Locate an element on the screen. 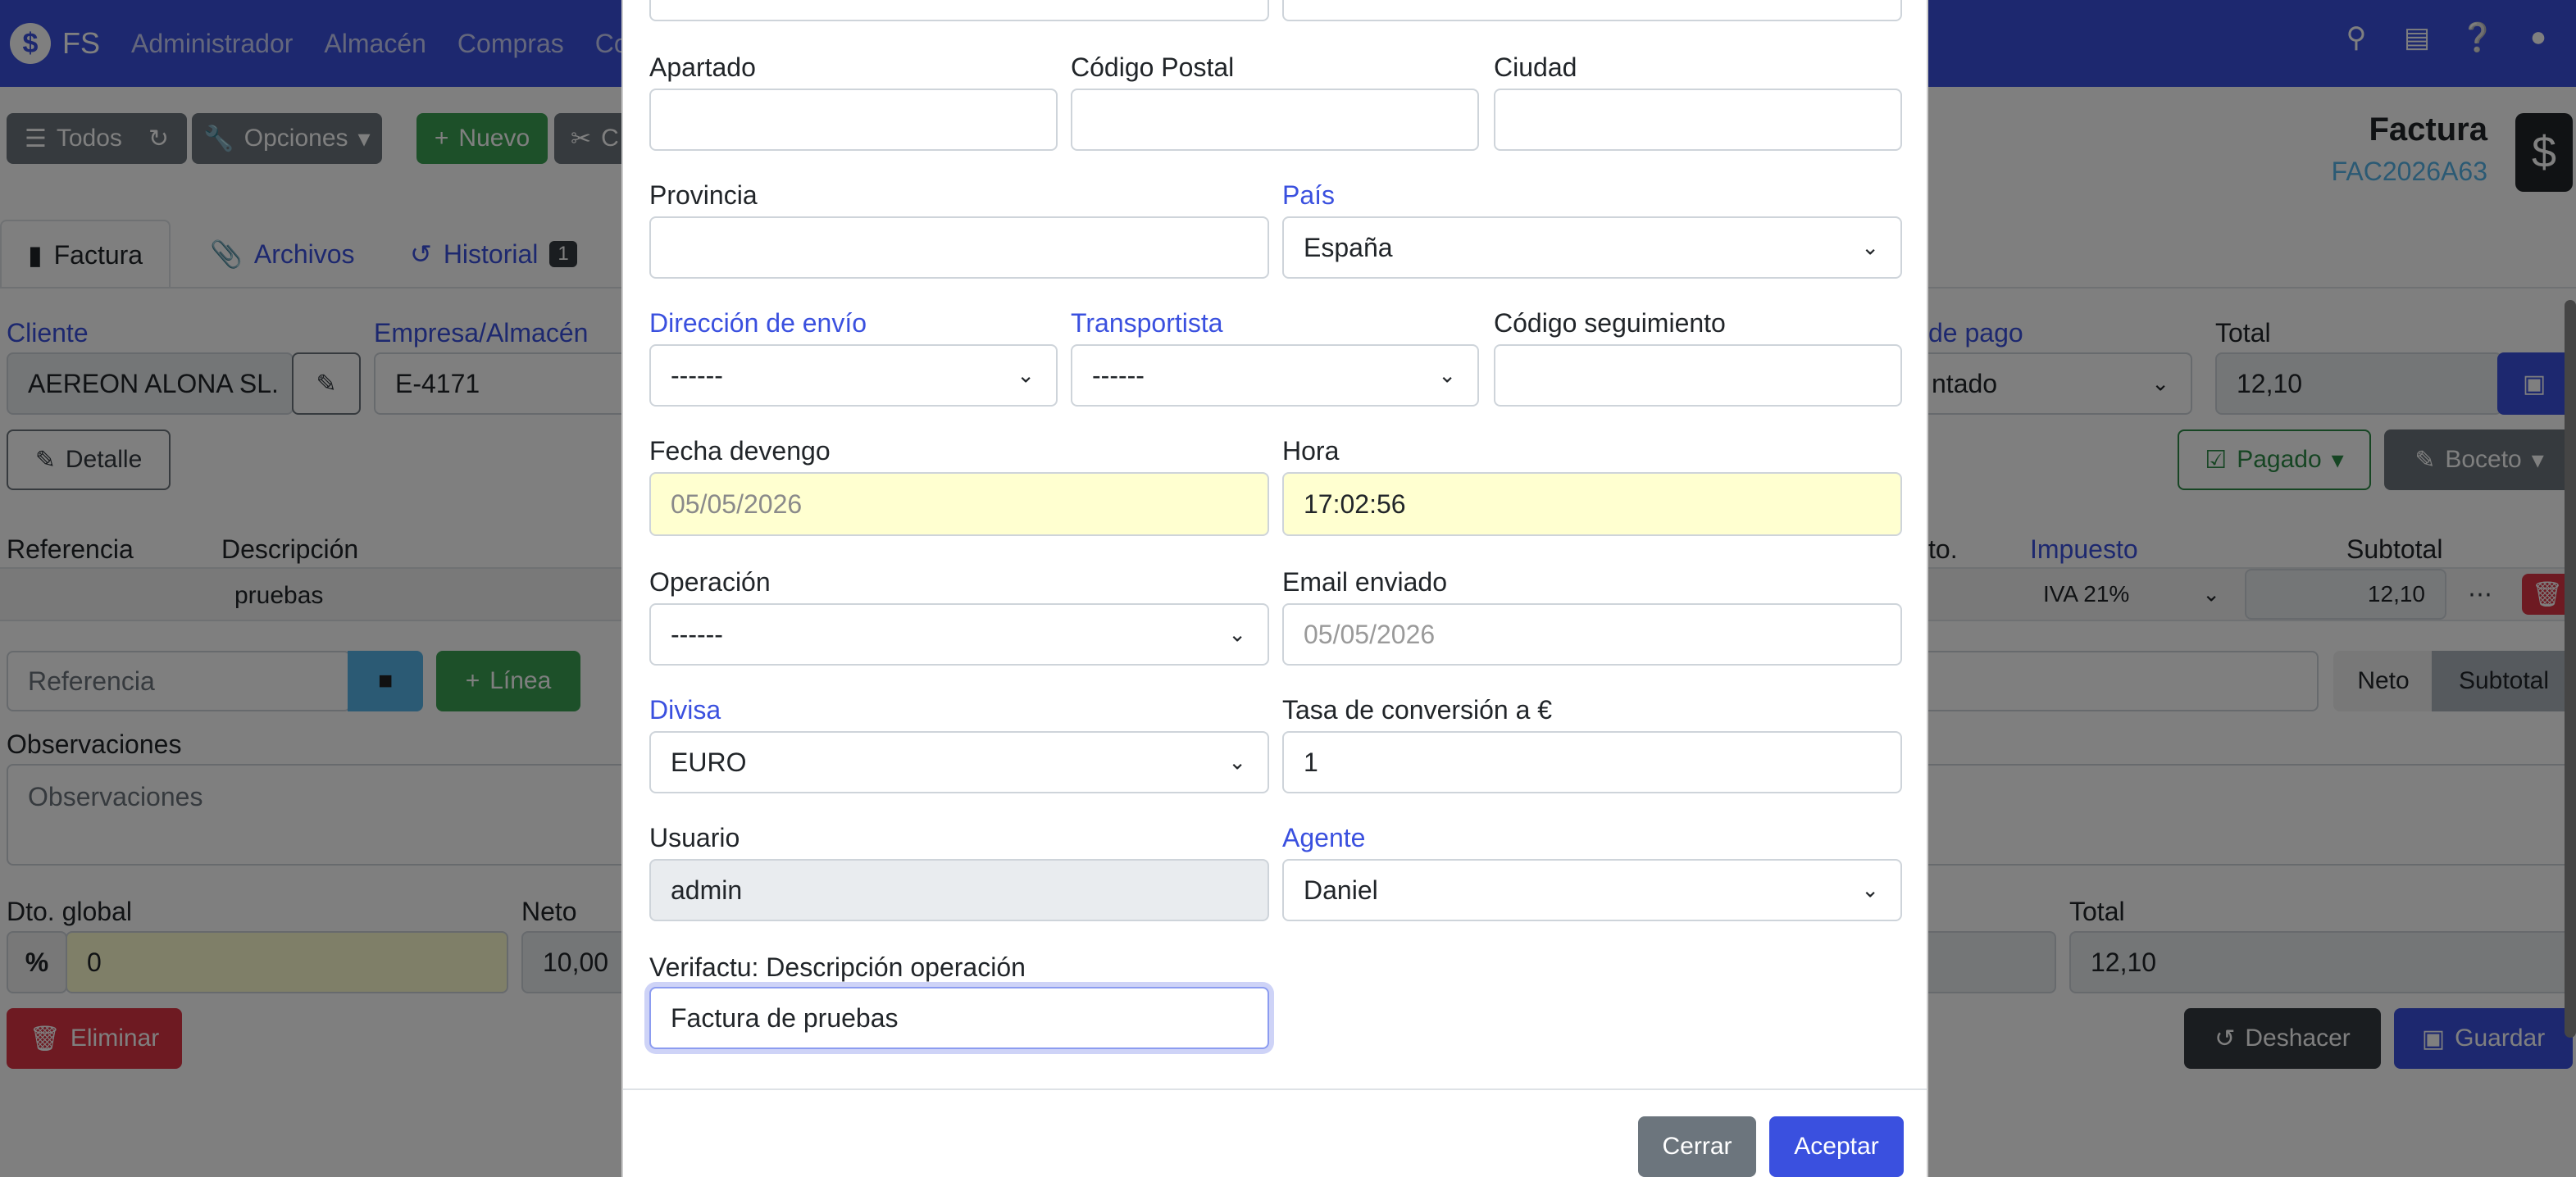 This screenshot has height=1177, width=2576. fecha-devengo-input: 05/05/2026 is located at coordinates (959, 504).